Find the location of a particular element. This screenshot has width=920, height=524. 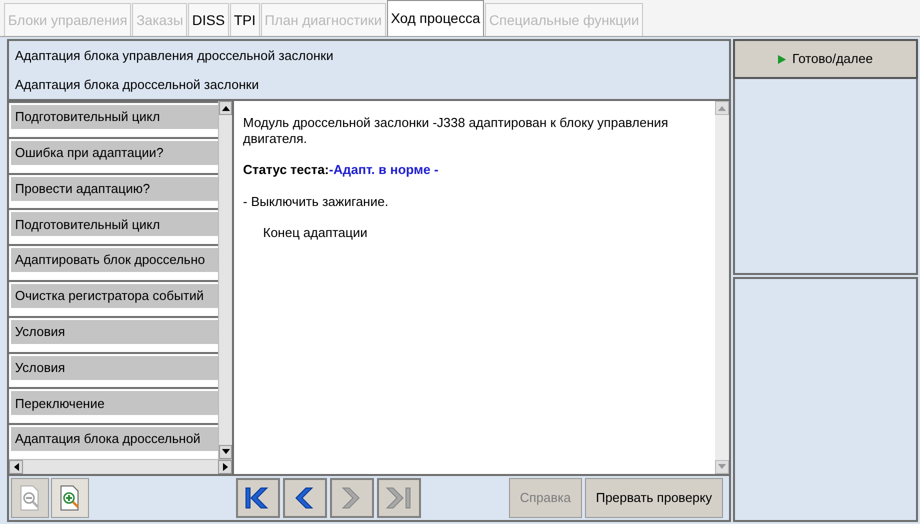

scroll-up-icon is located at coordinates (225, 108).